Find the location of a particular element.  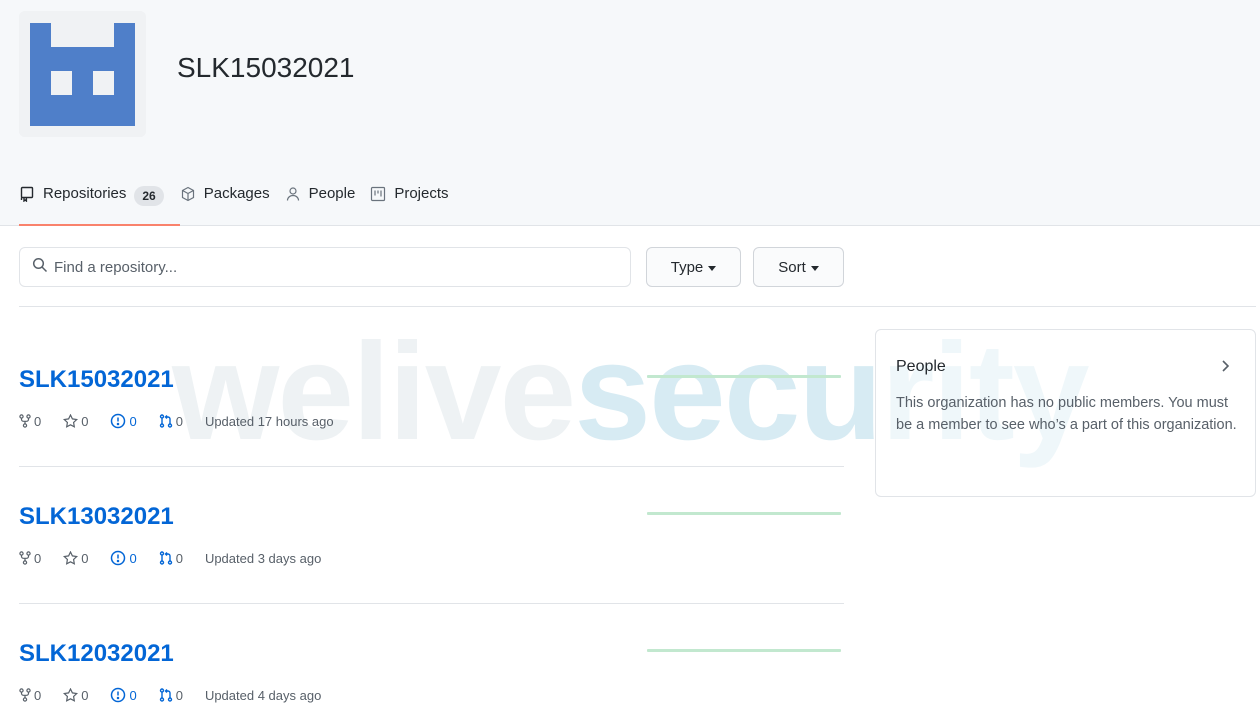

repository-meta: 0 0 0 0 Updated 17 hours ago is located at coordinates (176, 421).